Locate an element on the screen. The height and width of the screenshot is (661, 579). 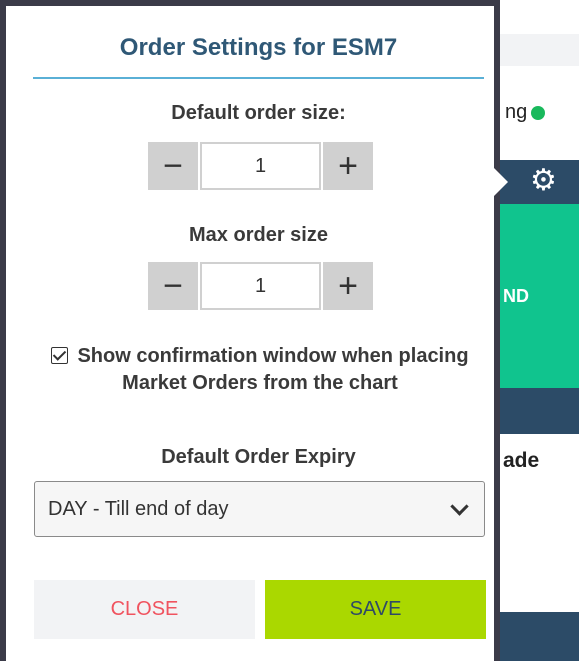
dialog-pointer-arrow is located at coordinates (501, 182).